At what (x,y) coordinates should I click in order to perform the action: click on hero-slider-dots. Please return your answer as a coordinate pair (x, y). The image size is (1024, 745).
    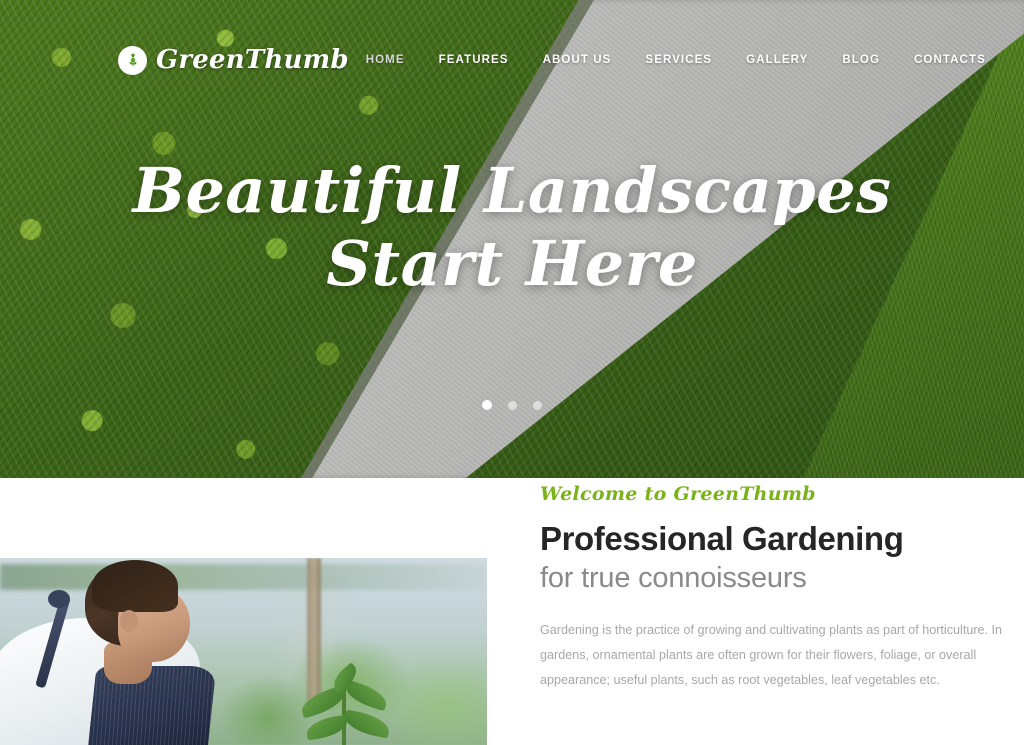
    Looking at the image, I should click on (512, 405).